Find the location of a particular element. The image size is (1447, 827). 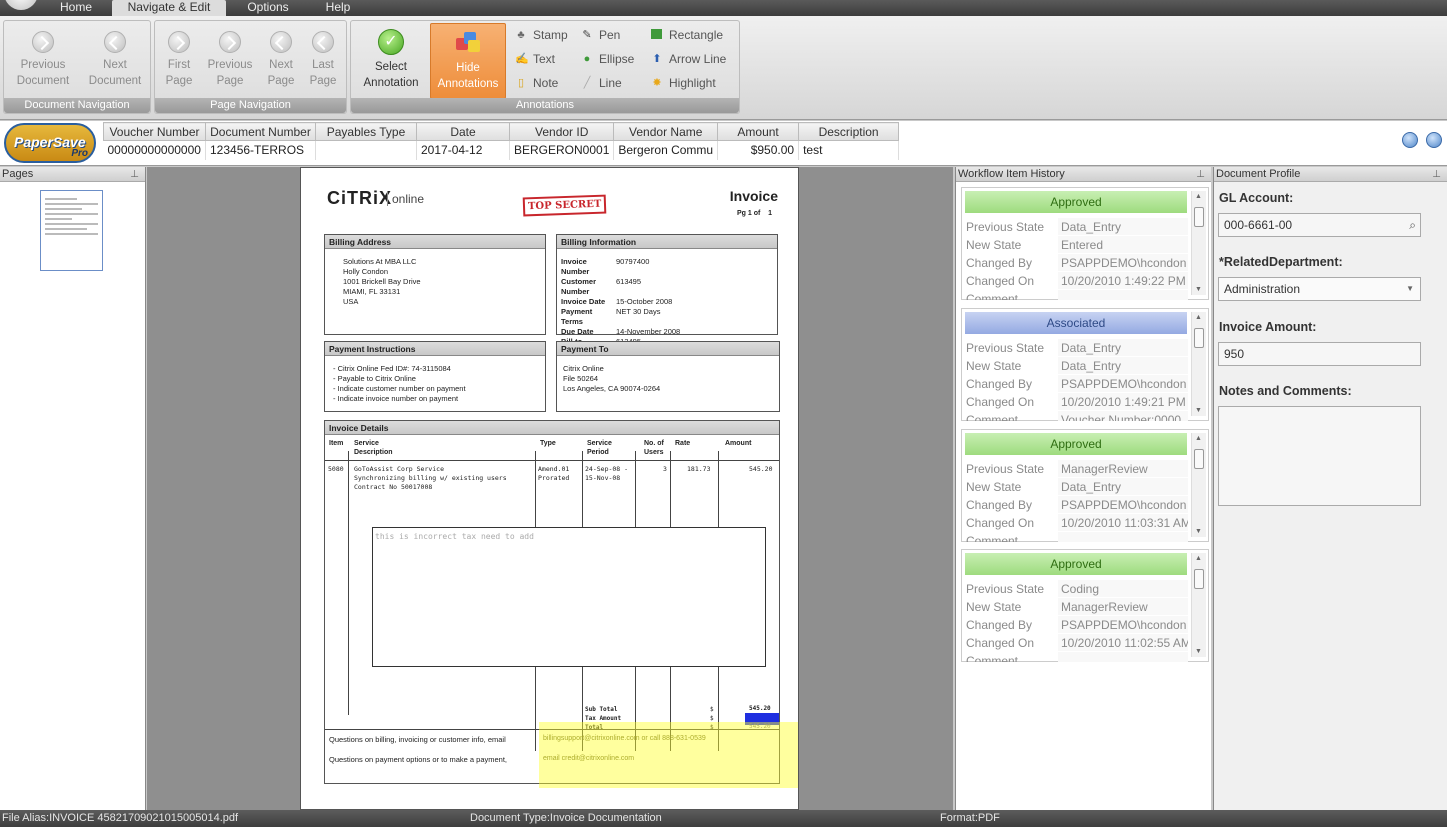

app-menu-orb is located at coordinates (21, 5).